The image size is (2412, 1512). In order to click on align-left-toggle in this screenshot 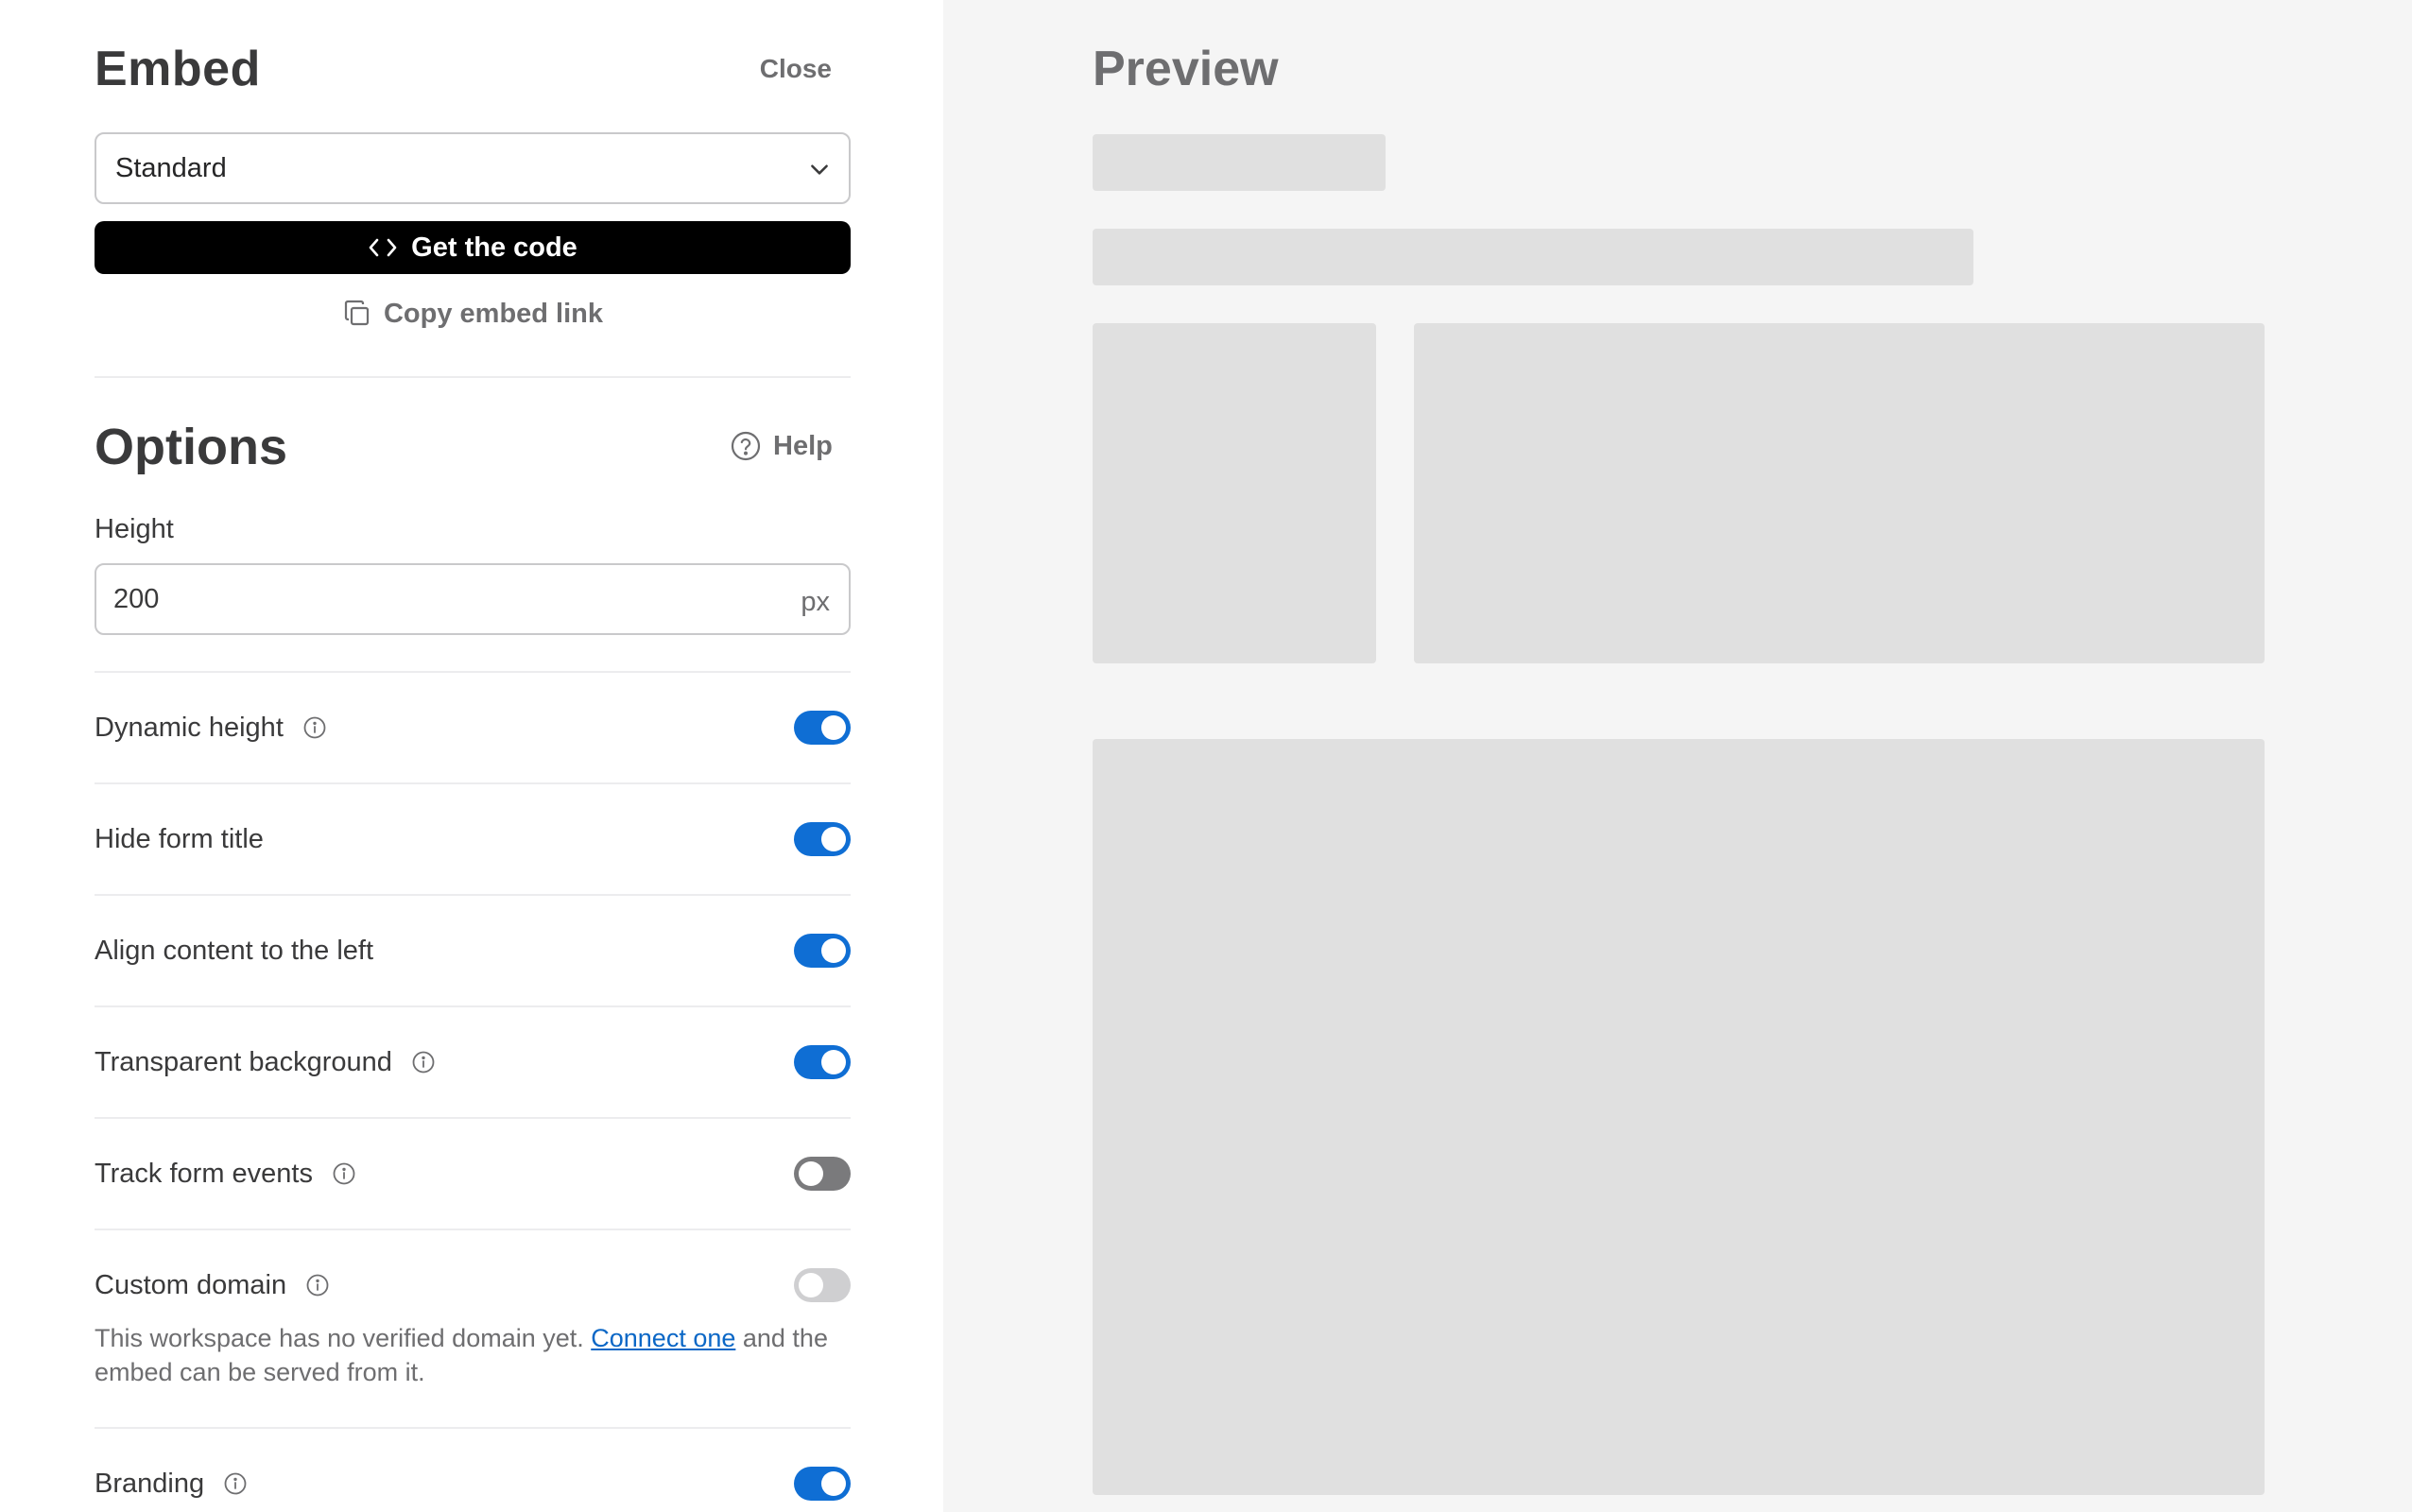, I will do `click(822, 951)`.